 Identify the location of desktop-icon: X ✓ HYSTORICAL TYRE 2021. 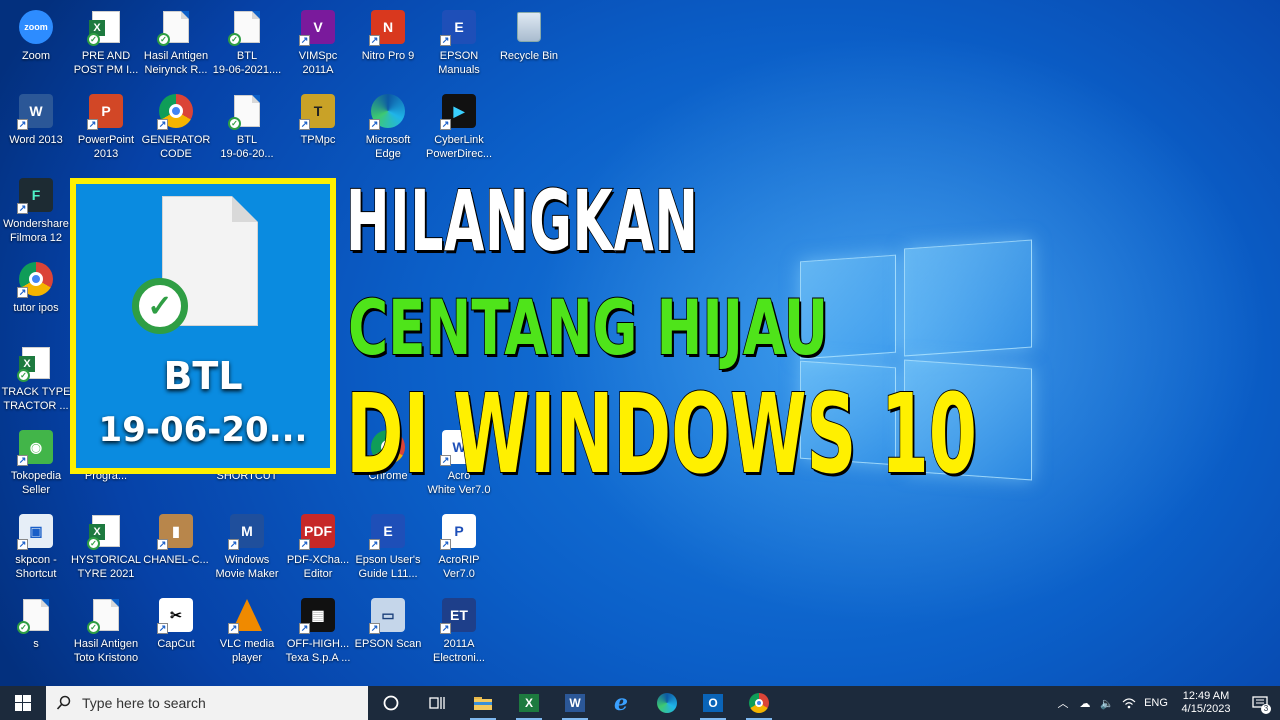
(106, 545).